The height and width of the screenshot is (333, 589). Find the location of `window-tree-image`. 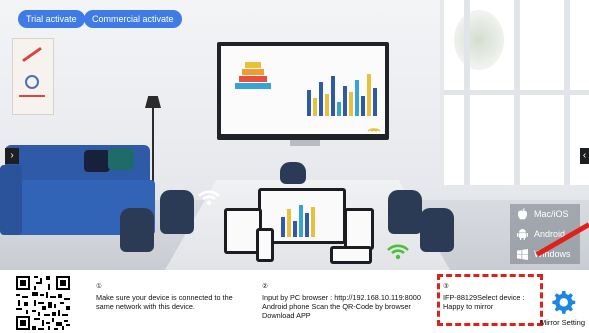

window-tree-image is located at coordinates (479, 40).